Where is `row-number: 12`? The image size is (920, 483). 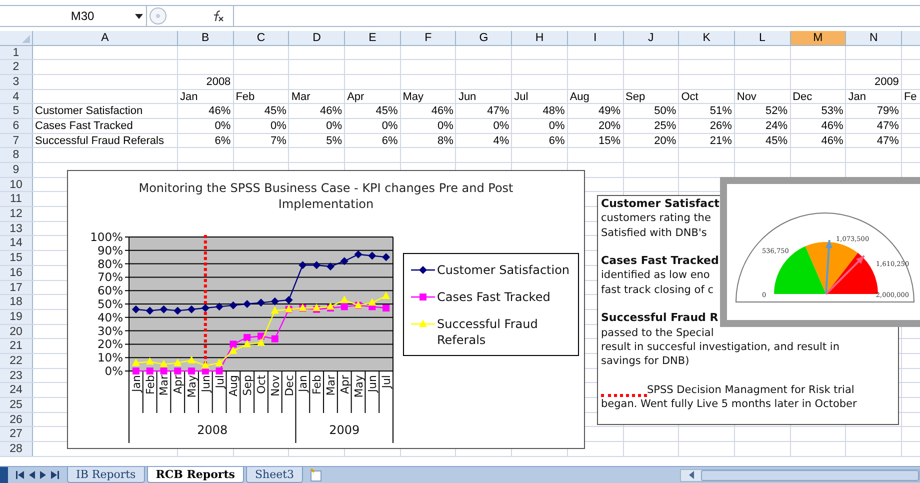 row-number: 12 is located at coordinates (16, 214).